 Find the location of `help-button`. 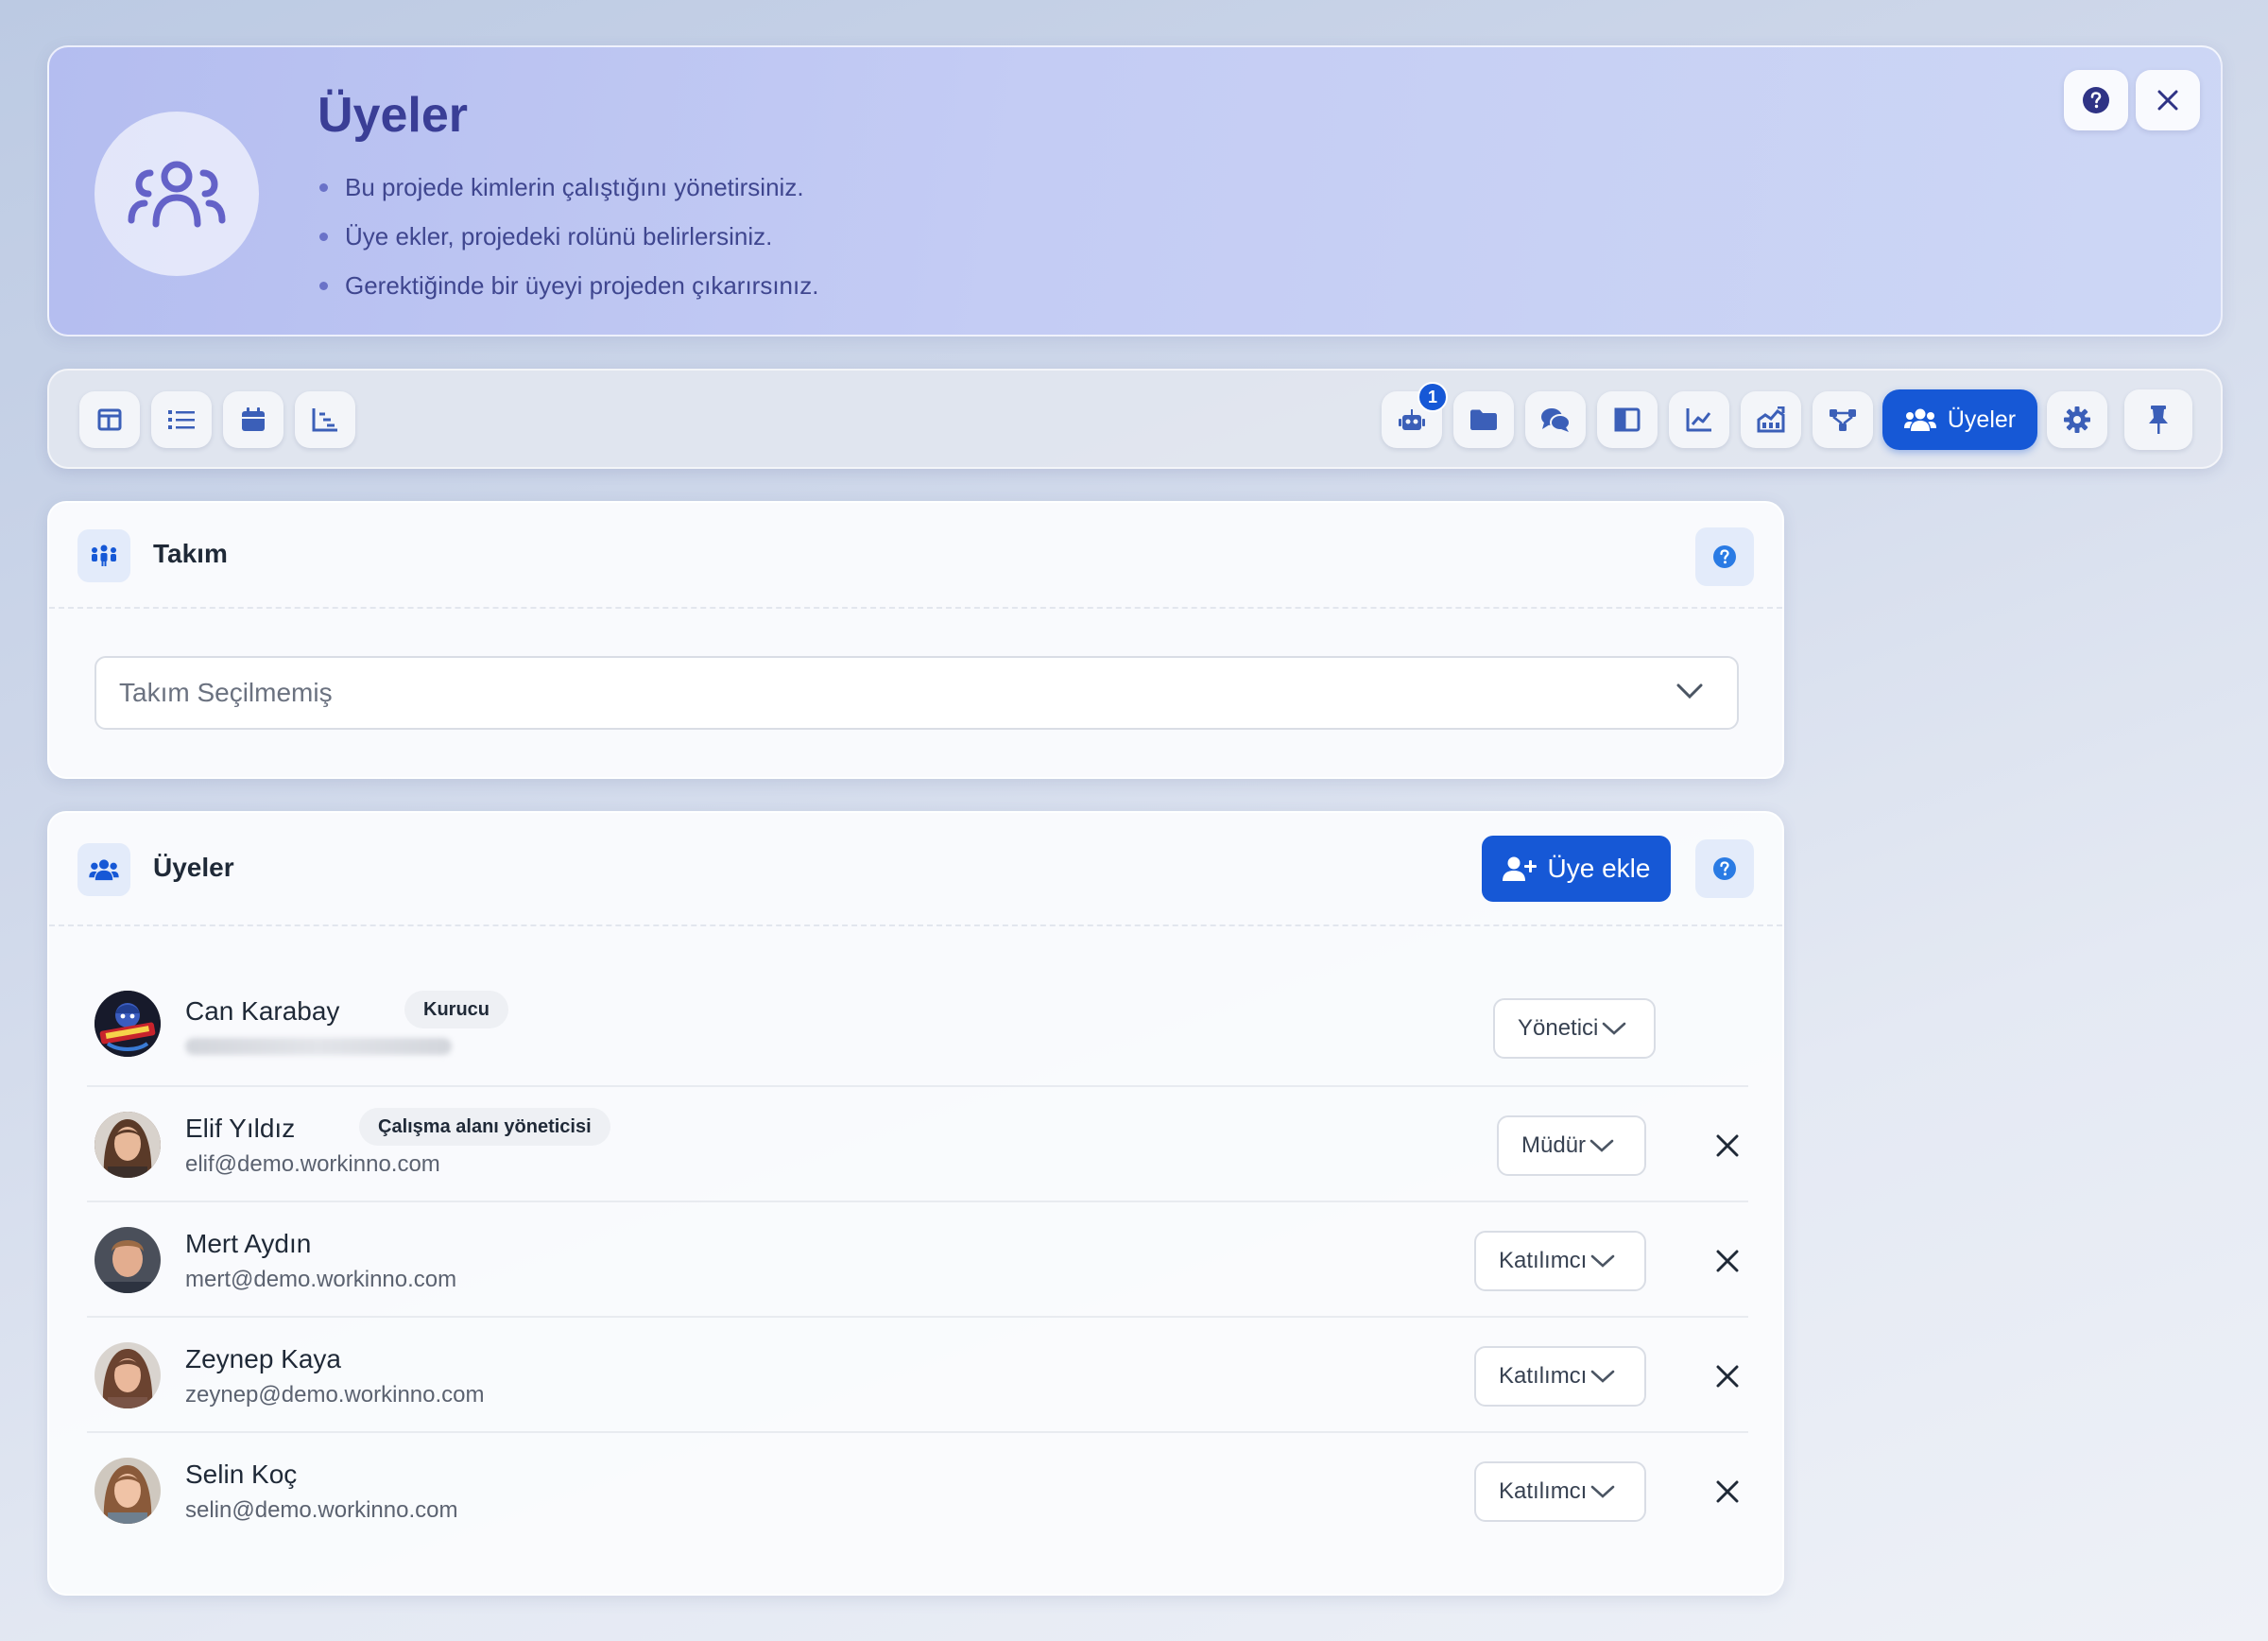

help-button is located at coordinates (2096, 100).